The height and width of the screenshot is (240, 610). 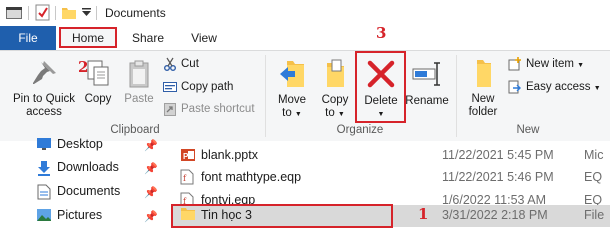 What do you see at coordinates (292, 100) in the screenshot?
I see `move-label-line1: Move` at bounding box center [292, 100].